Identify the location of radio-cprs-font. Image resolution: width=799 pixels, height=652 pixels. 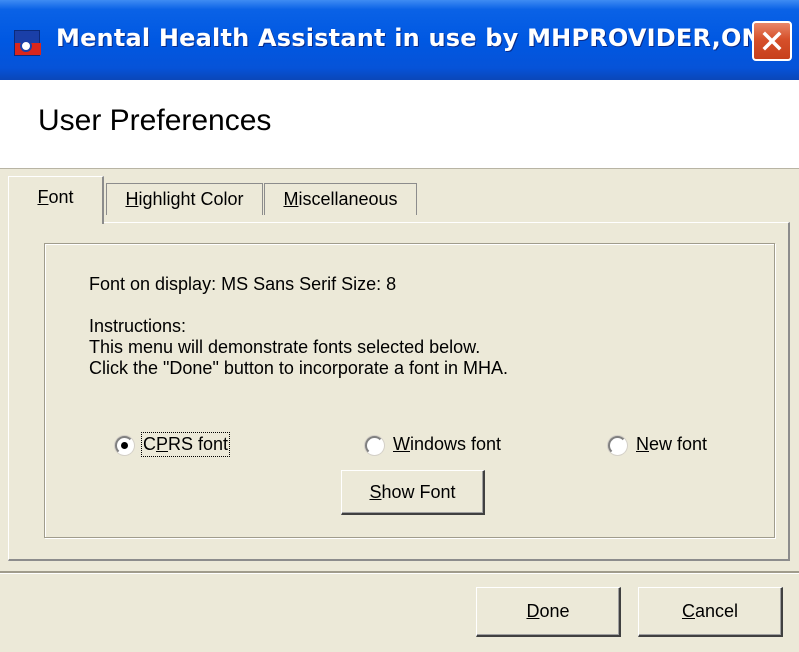
(124, 445).